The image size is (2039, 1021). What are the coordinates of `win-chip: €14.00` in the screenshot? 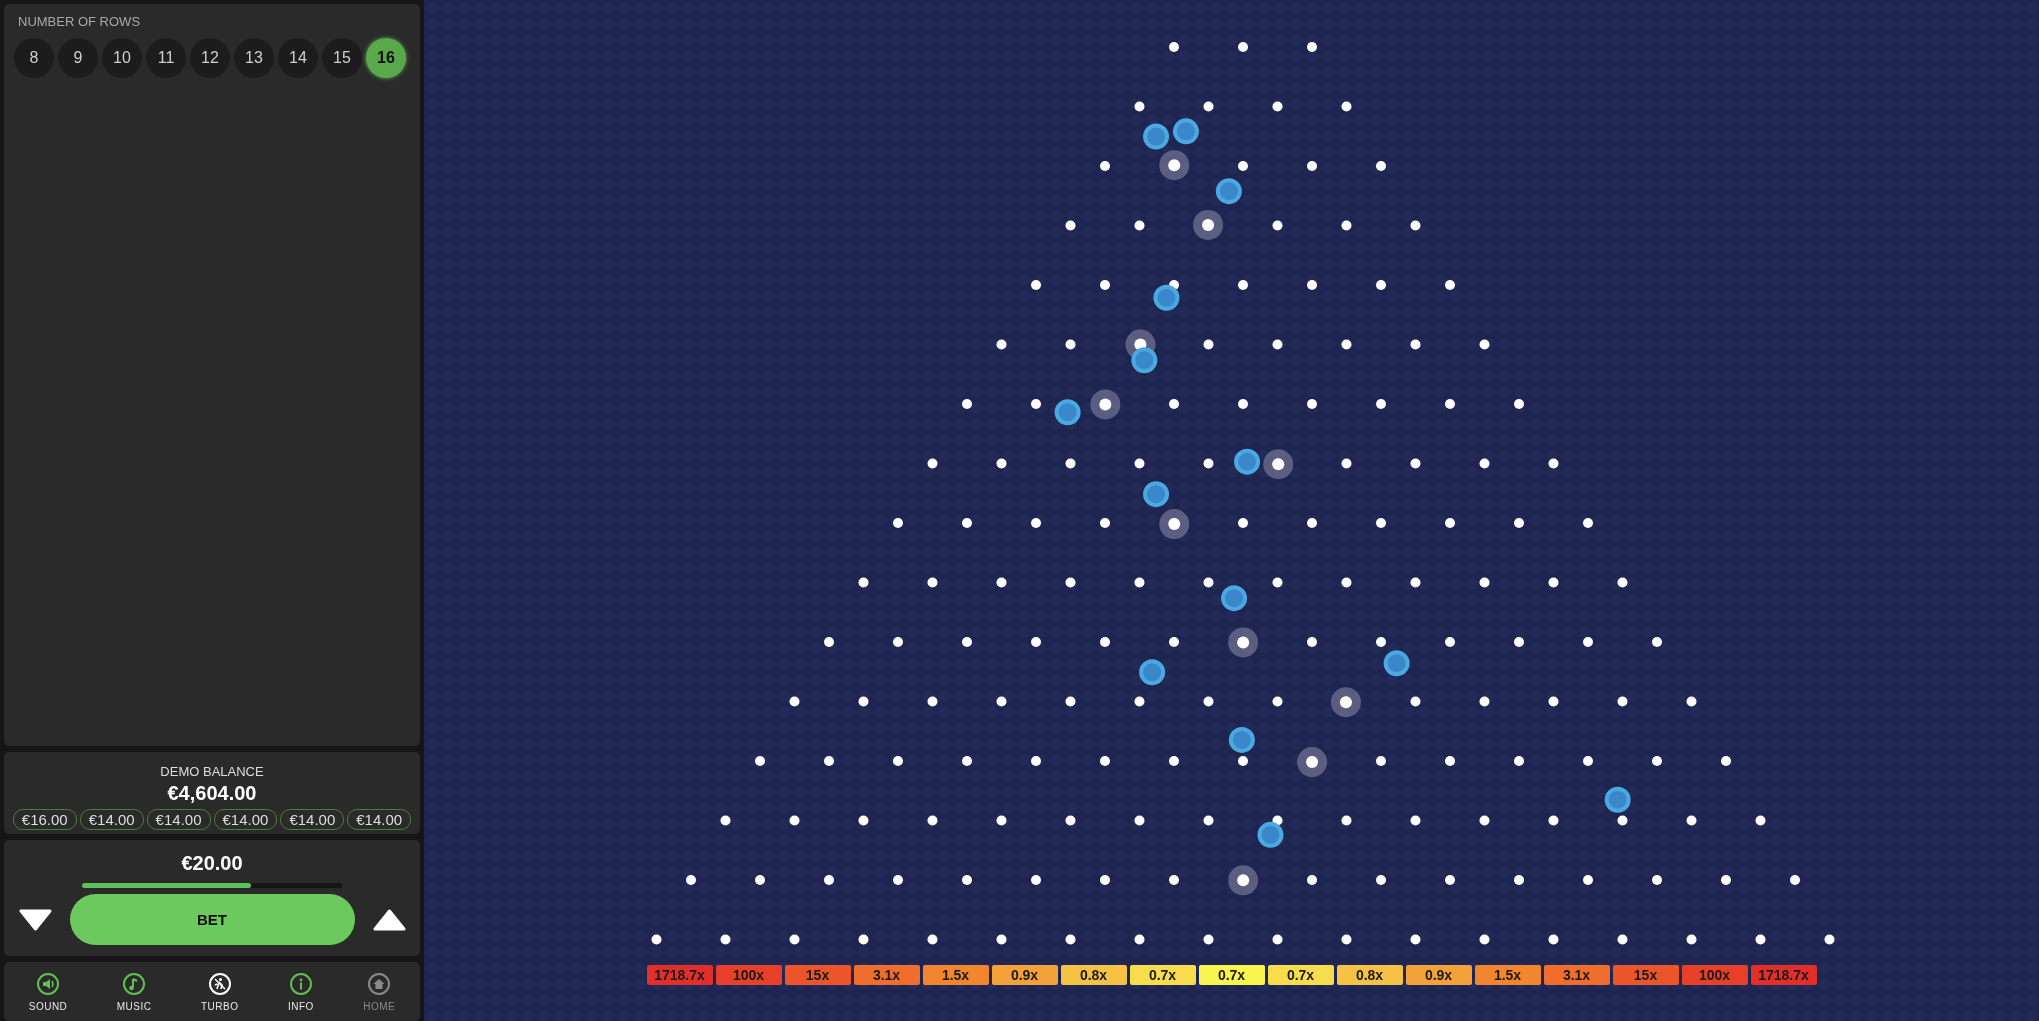 It's located at (245, 819).